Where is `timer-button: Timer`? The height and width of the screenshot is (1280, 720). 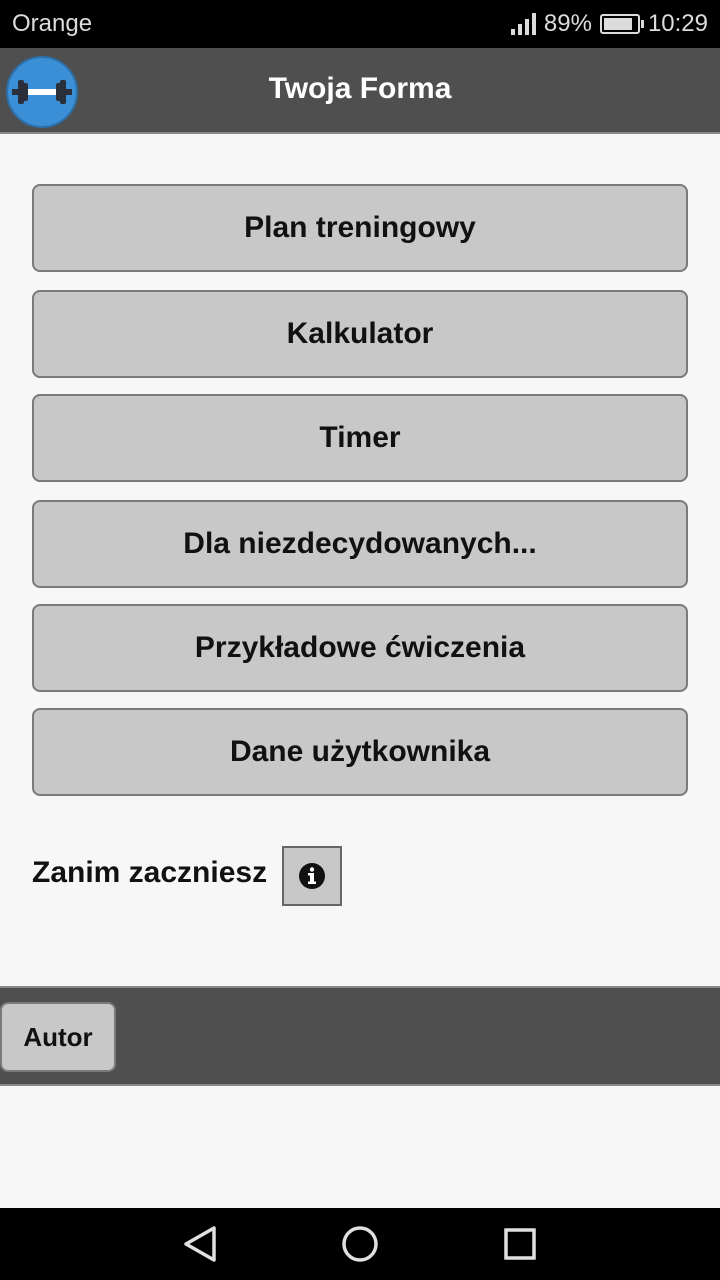
timer-button: Timer is located at coordinates (360, 438).